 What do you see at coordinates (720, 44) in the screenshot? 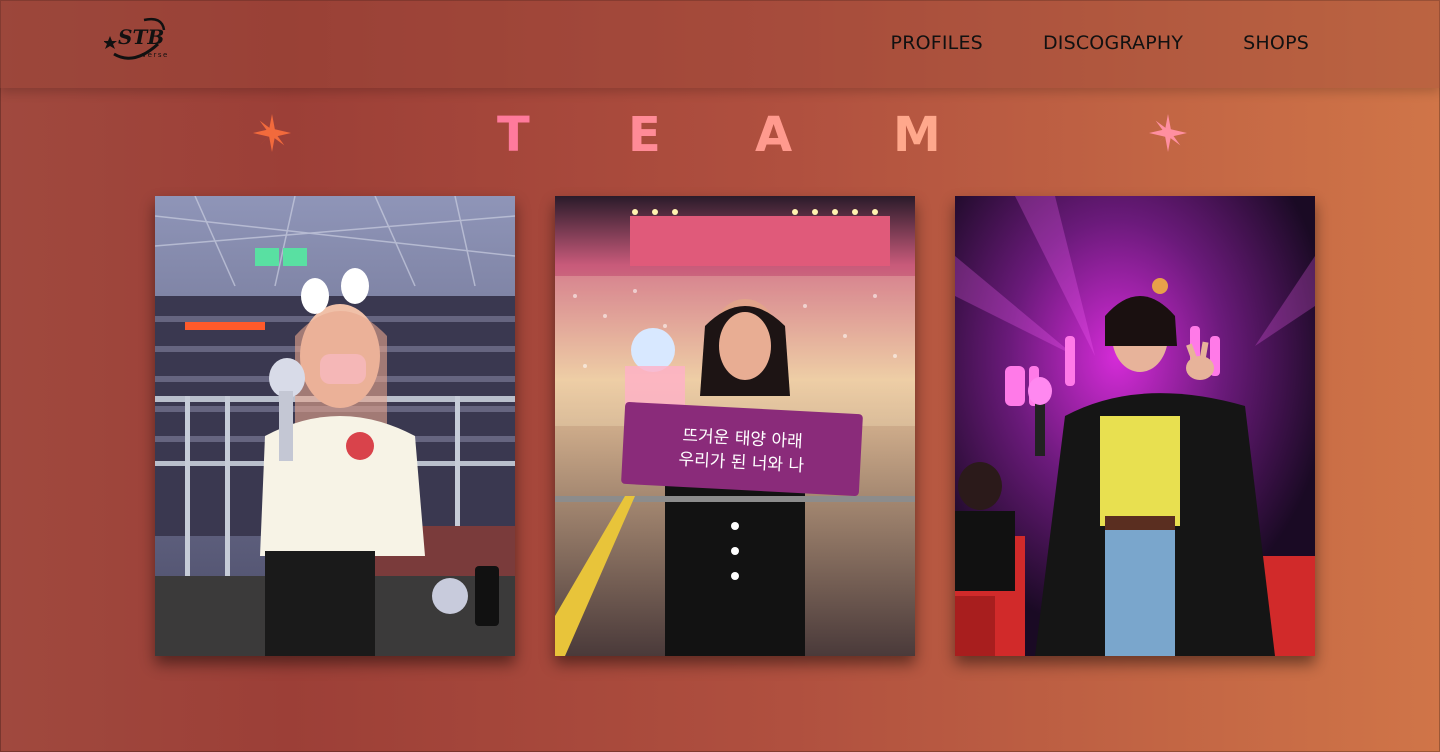
I see `site-header: STB verse PROFILES DISCOGRAPHY SHOPS` at bounding box center [720, 44].